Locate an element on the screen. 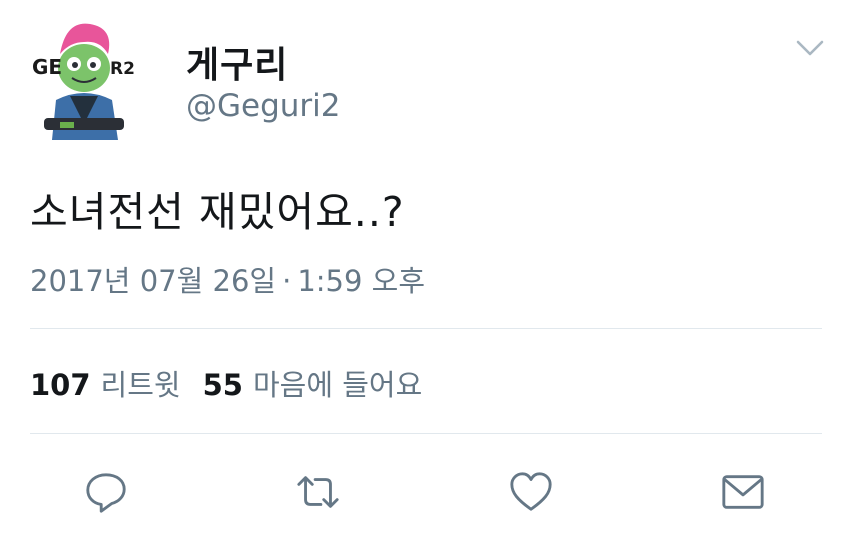 Image resolution: width=850 pixels, height=535 pixels. retweets-stat: 107 리트윗 is located at coordinates (105, 383).